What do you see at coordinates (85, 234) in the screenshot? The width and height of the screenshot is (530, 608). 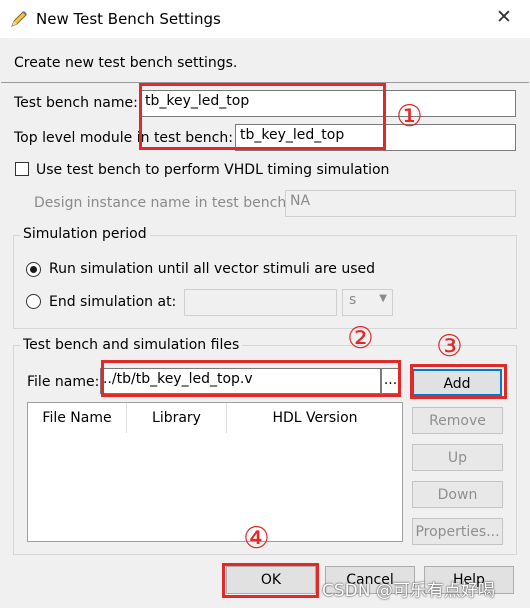 I see `simulation-period-title: Simulation period` at bounding box center [85, 234].